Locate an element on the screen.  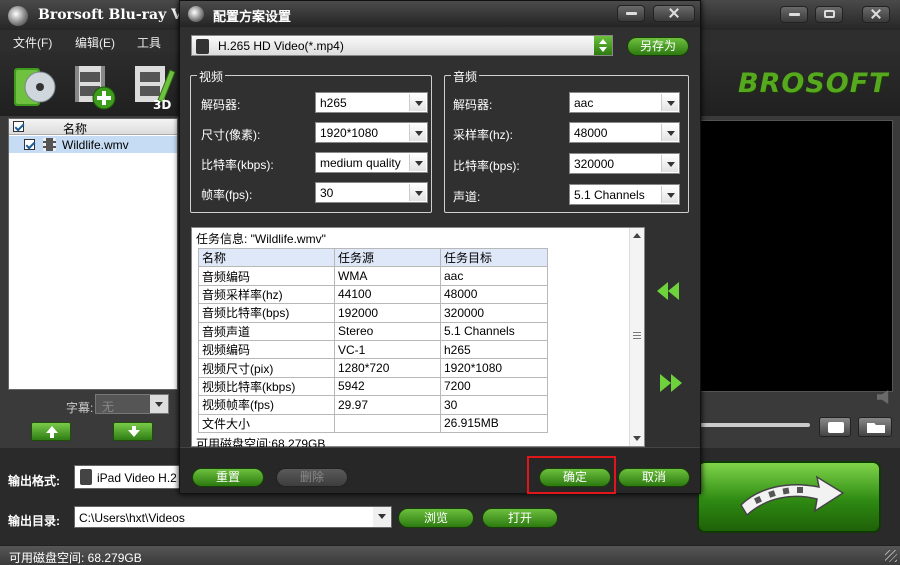
task-info-title: 任务信息: "Wildlife.wmv" is located at coordinates (261, 239).